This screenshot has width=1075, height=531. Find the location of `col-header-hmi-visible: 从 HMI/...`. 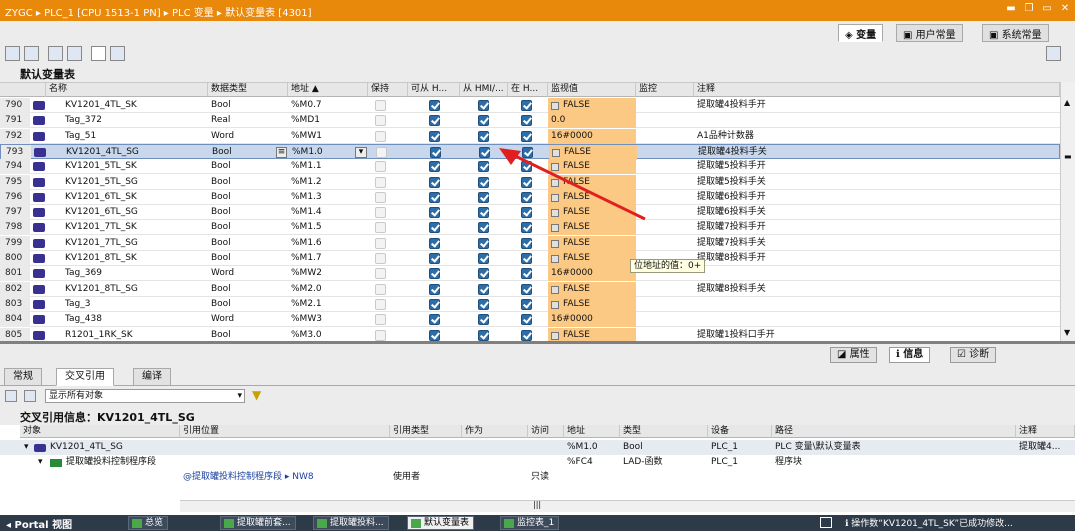

col-header-hmi-visible: 从 HMI/... is located at coordinates (484, 90).